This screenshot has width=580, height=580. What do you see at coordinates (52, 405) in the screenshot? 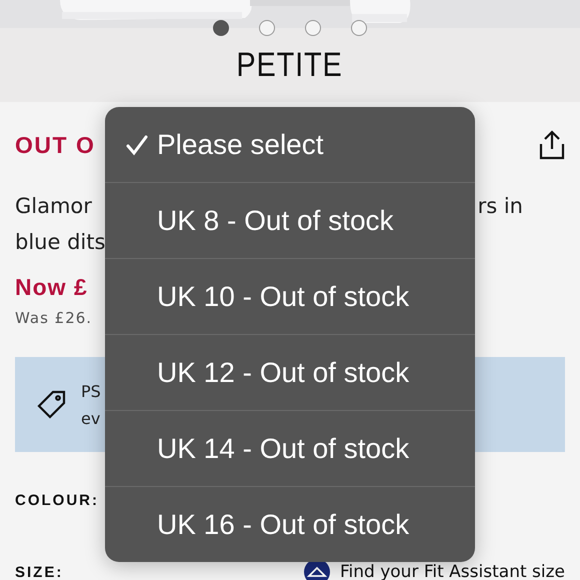
I see `tag-icon` at bounding box center [52, 405].